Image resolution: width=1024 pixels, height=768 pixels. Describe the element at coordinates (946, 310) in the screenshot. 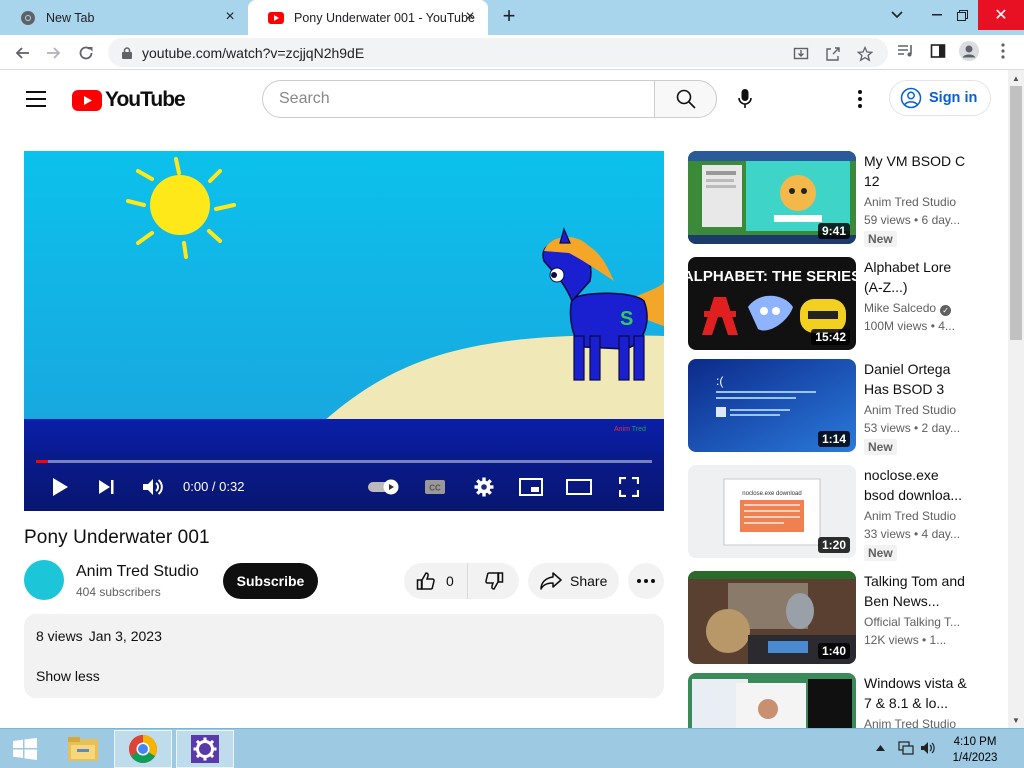

I see `verified-check-icon: ✓` at that location.